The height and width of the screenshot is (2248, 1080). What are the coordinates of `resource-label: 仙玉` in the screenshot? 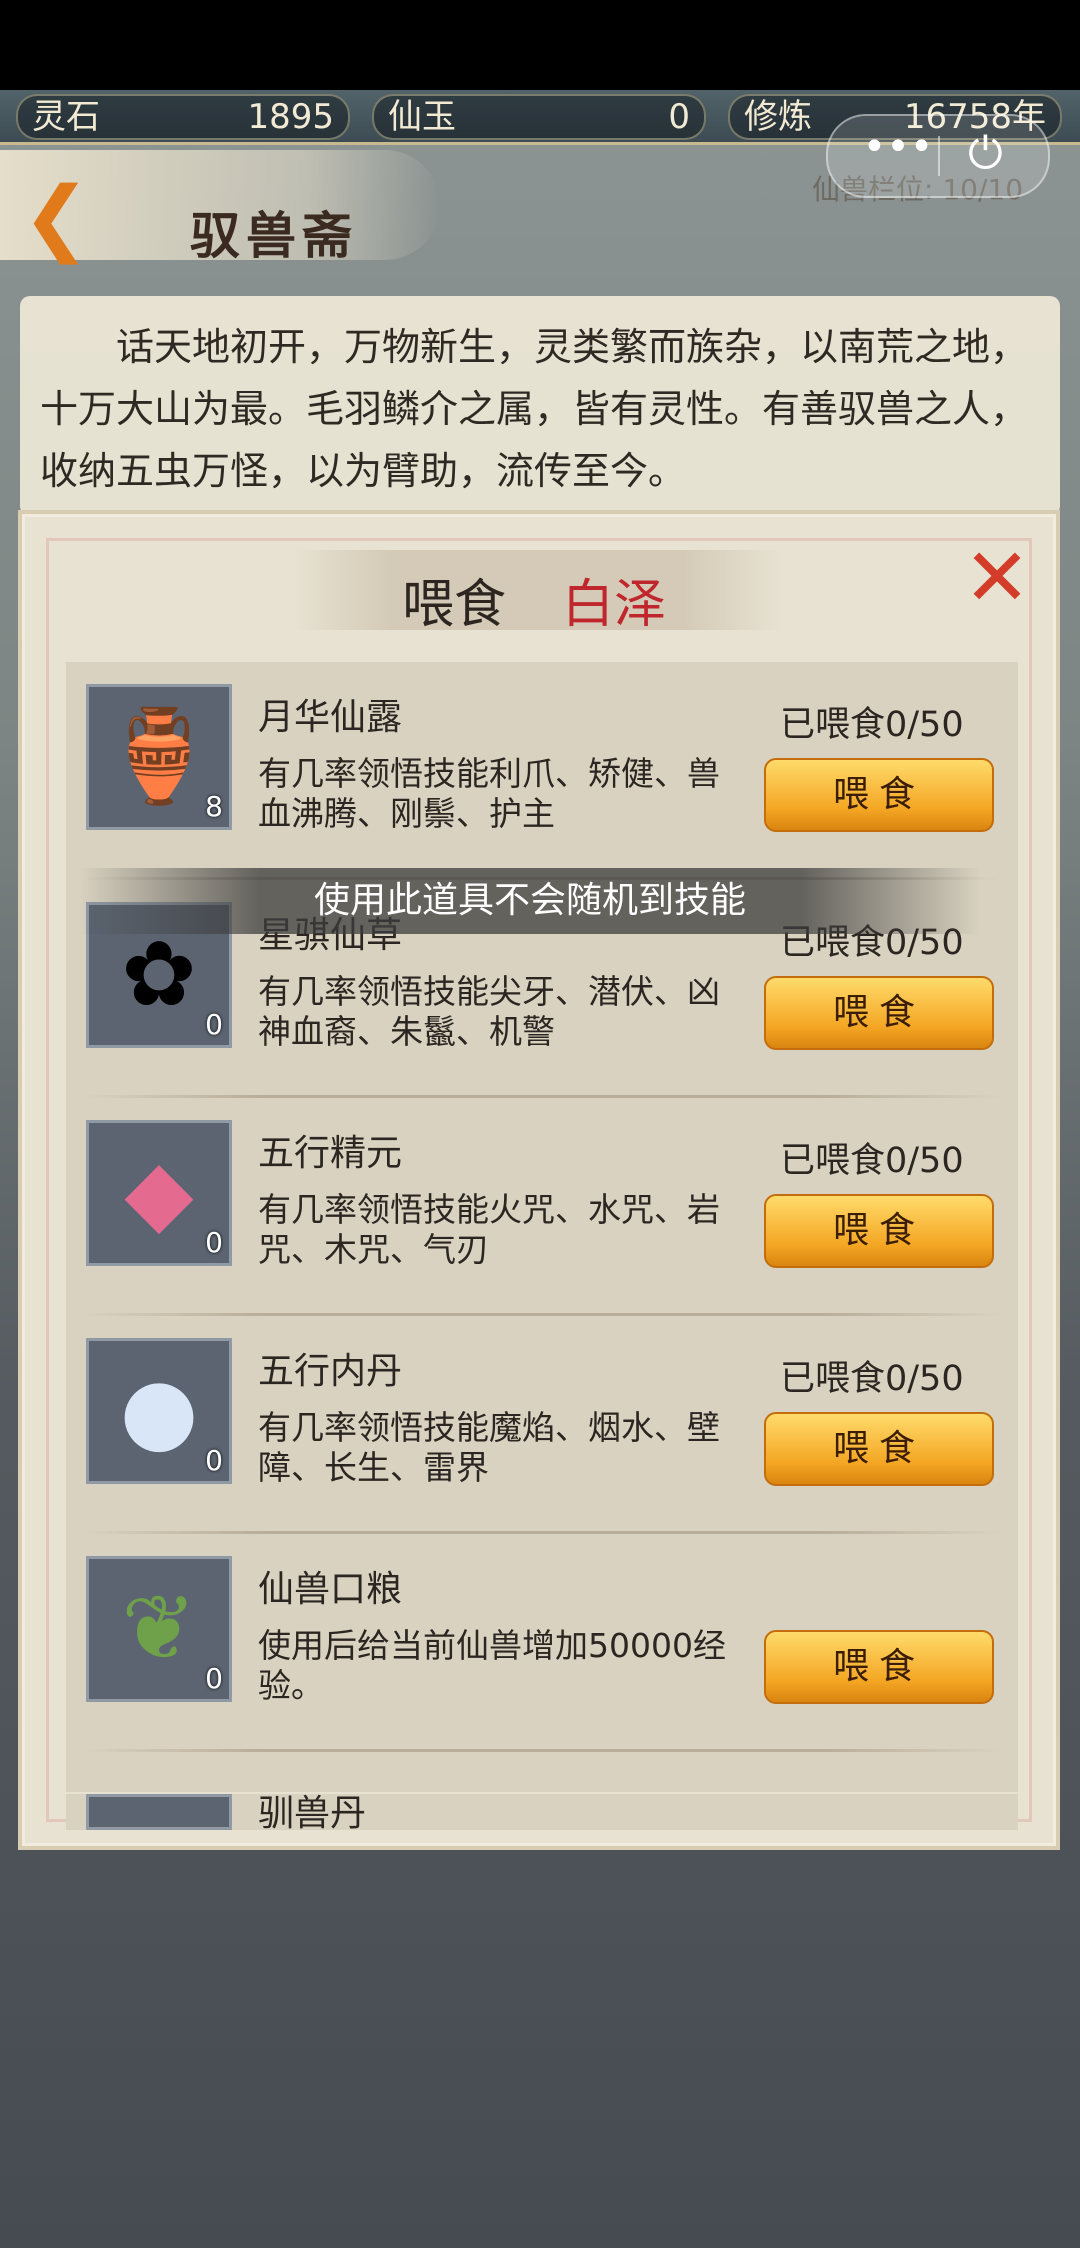 It's located at (422, 117).